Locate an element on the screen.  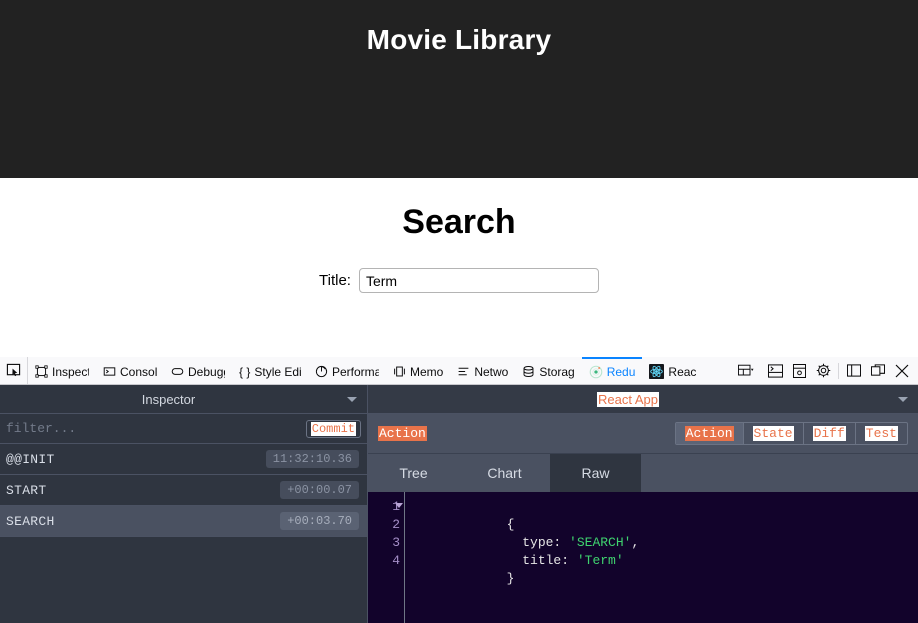
tab-inspector: Inspect is located at coordinates (62, 370).